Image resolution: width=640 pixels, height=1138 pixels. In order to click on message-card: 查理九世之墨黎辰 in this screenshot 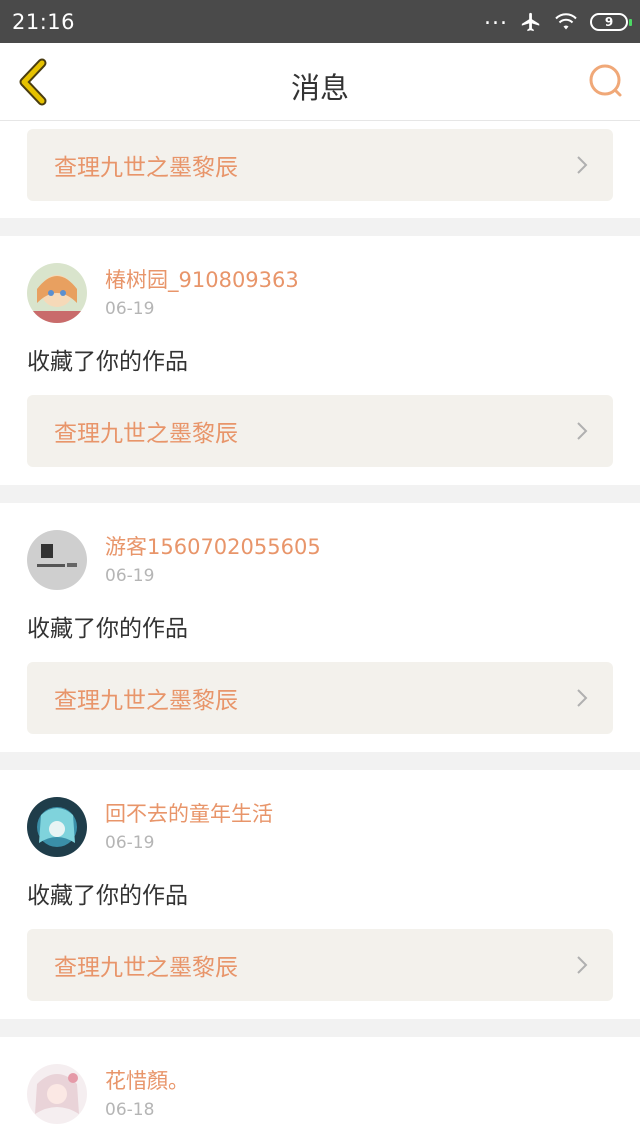, I will do `click(320, 169)`.